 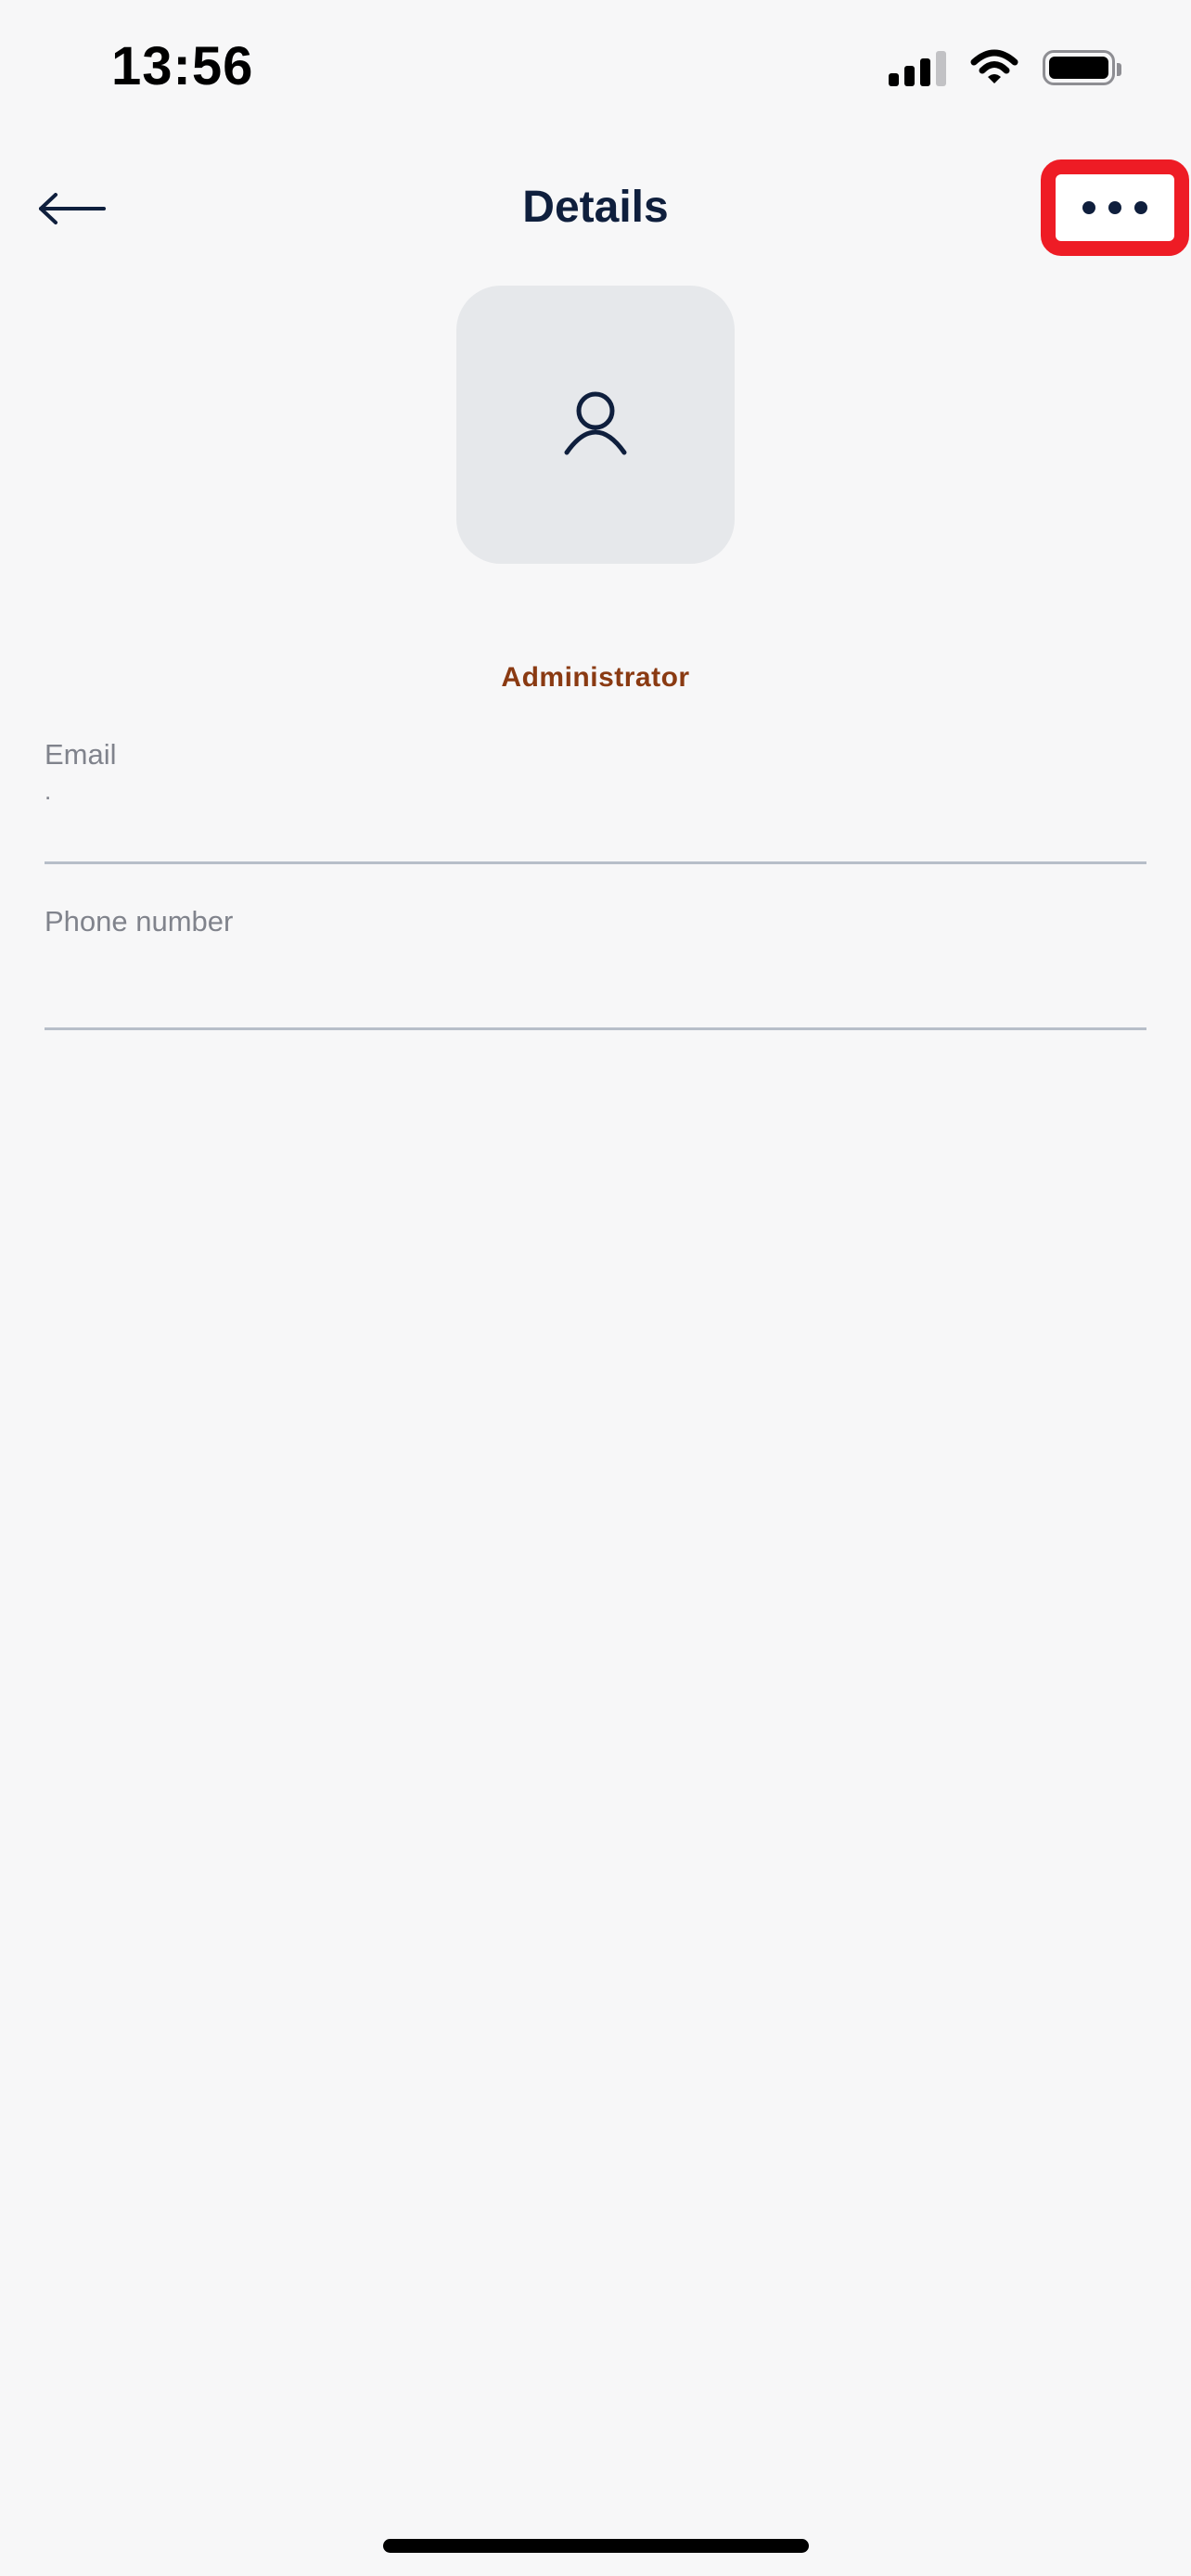 What do you see at coordinates (1115, 207) in the screenshot?
I see `more-options-button` at bounding box center [1115, 207].